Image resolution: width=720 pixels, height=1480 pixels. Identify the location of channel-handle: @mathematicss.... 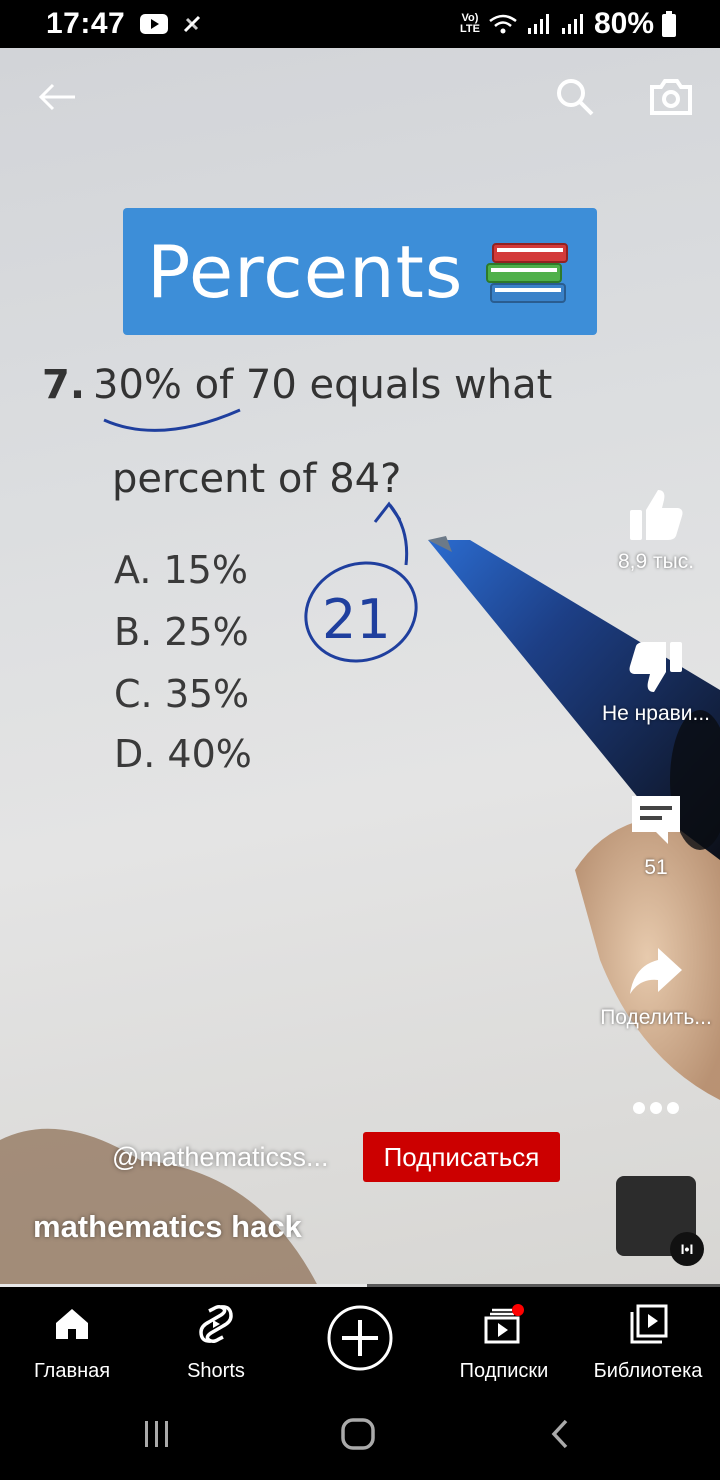
(220, 1157).